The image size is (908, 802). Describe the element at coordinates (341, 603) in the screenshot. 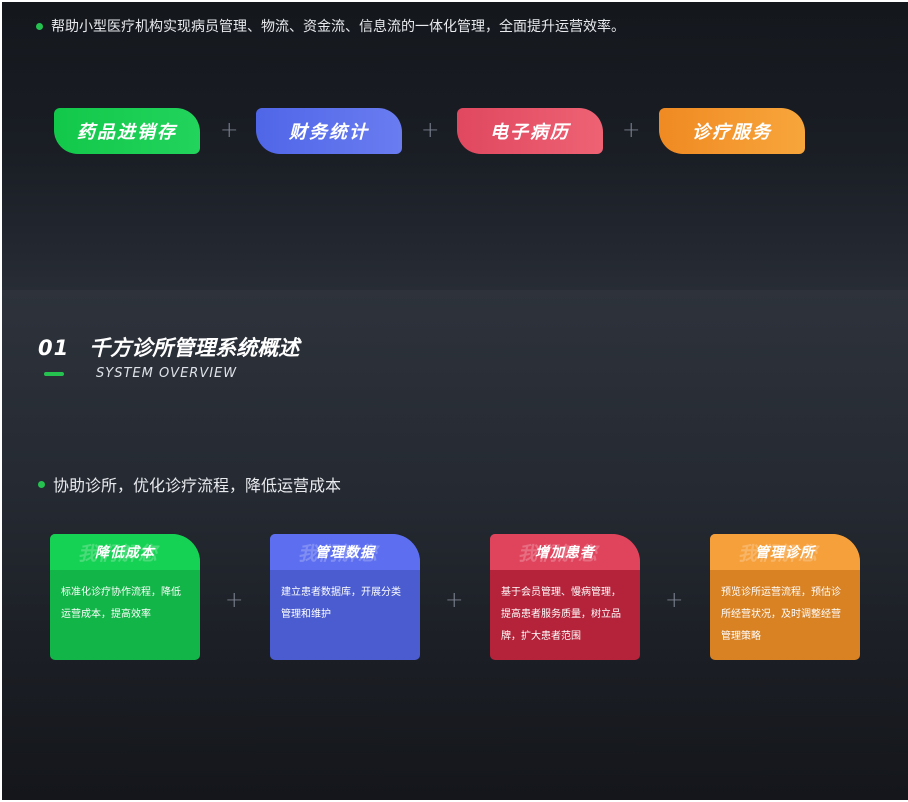

I see `card-body: 建立患者数据库，开展分类管理和维护` at that location.